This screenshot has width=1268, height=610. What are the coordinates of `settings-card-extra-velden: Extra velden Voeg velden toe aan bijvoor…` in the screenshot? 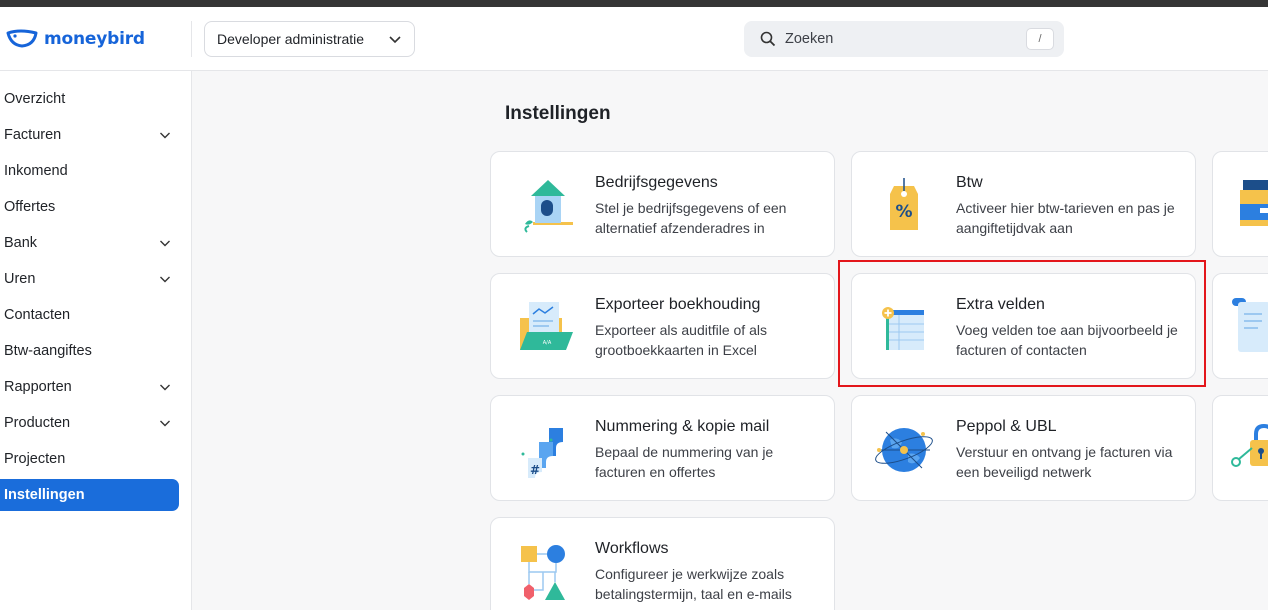 It's located at (1023, 326).